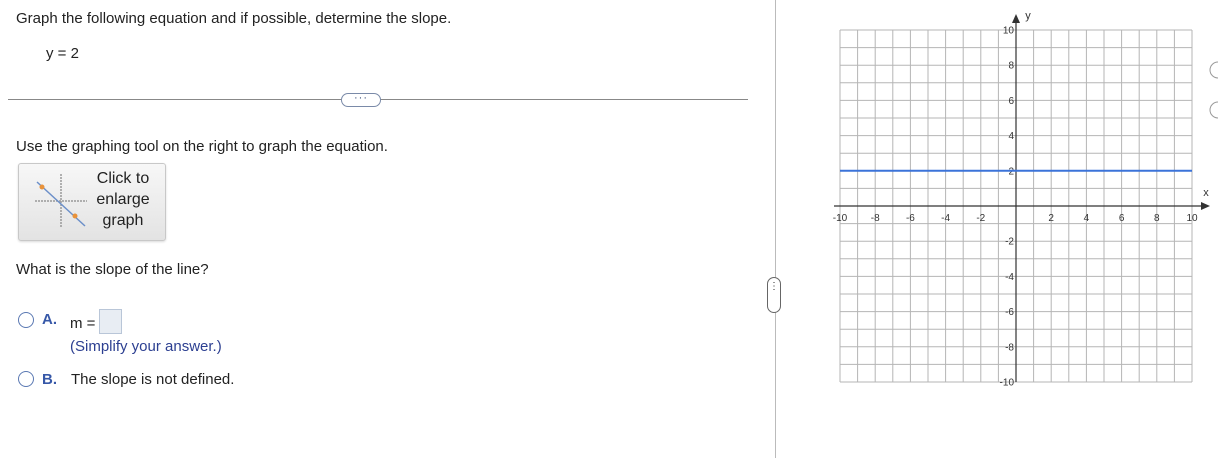 The width and height of the screenshot is (1218, 458). I want to click on x-tick-label: -10, so click(840, 218).